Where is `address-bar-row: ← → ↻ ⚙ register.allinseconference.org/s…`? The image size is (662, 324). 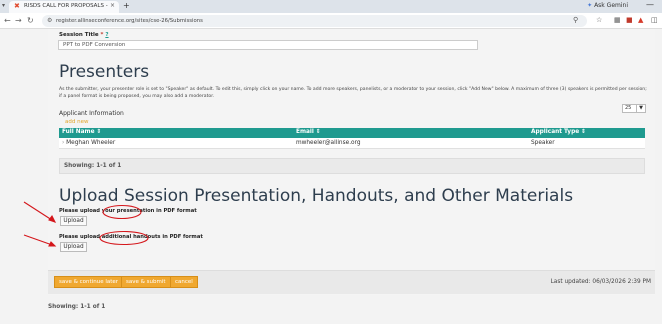
address-bar-row: ← → ↻ ⚙ register.allinseconference.org/s… is located at coordinates (331, 21).